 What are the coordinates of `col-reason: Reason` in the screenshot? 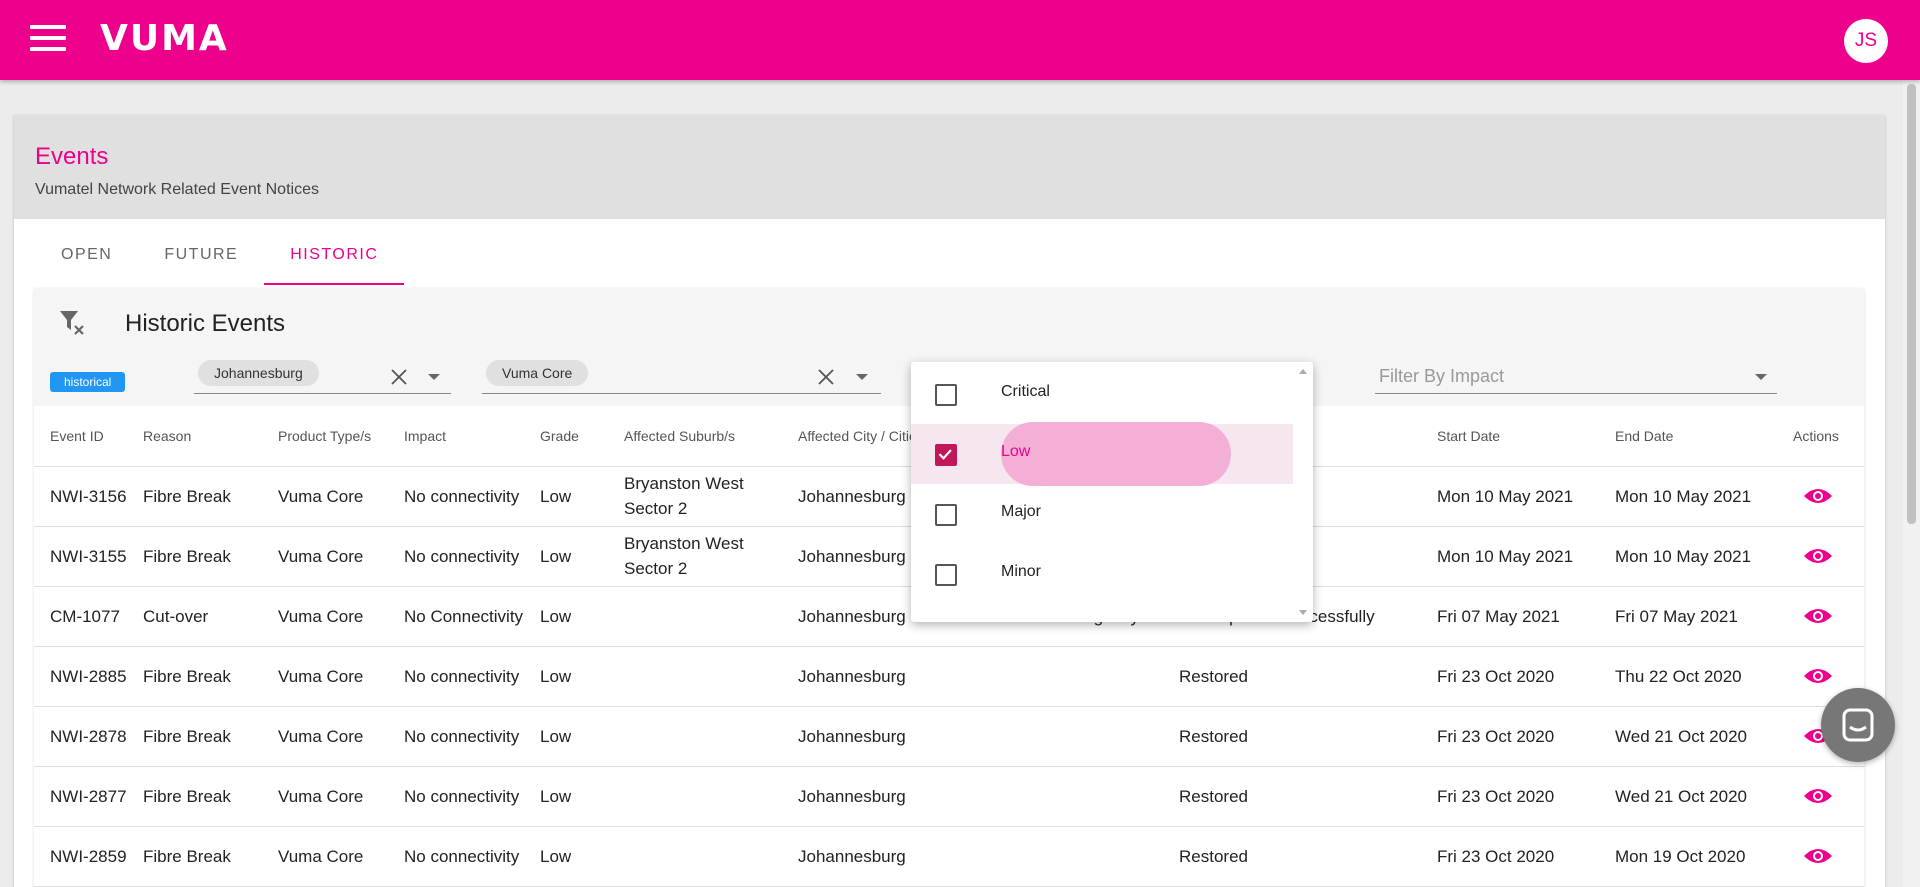 It's located at (194, 436).